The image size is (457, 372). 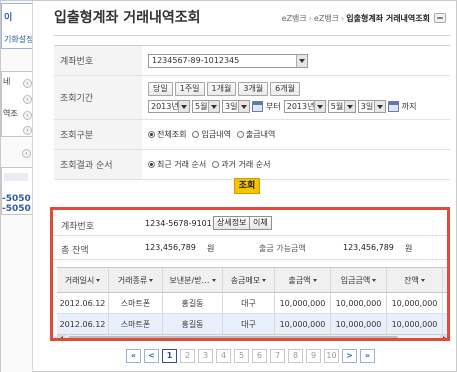 I want to click on horizontal-scrollbar, so click(x=252, y=336).